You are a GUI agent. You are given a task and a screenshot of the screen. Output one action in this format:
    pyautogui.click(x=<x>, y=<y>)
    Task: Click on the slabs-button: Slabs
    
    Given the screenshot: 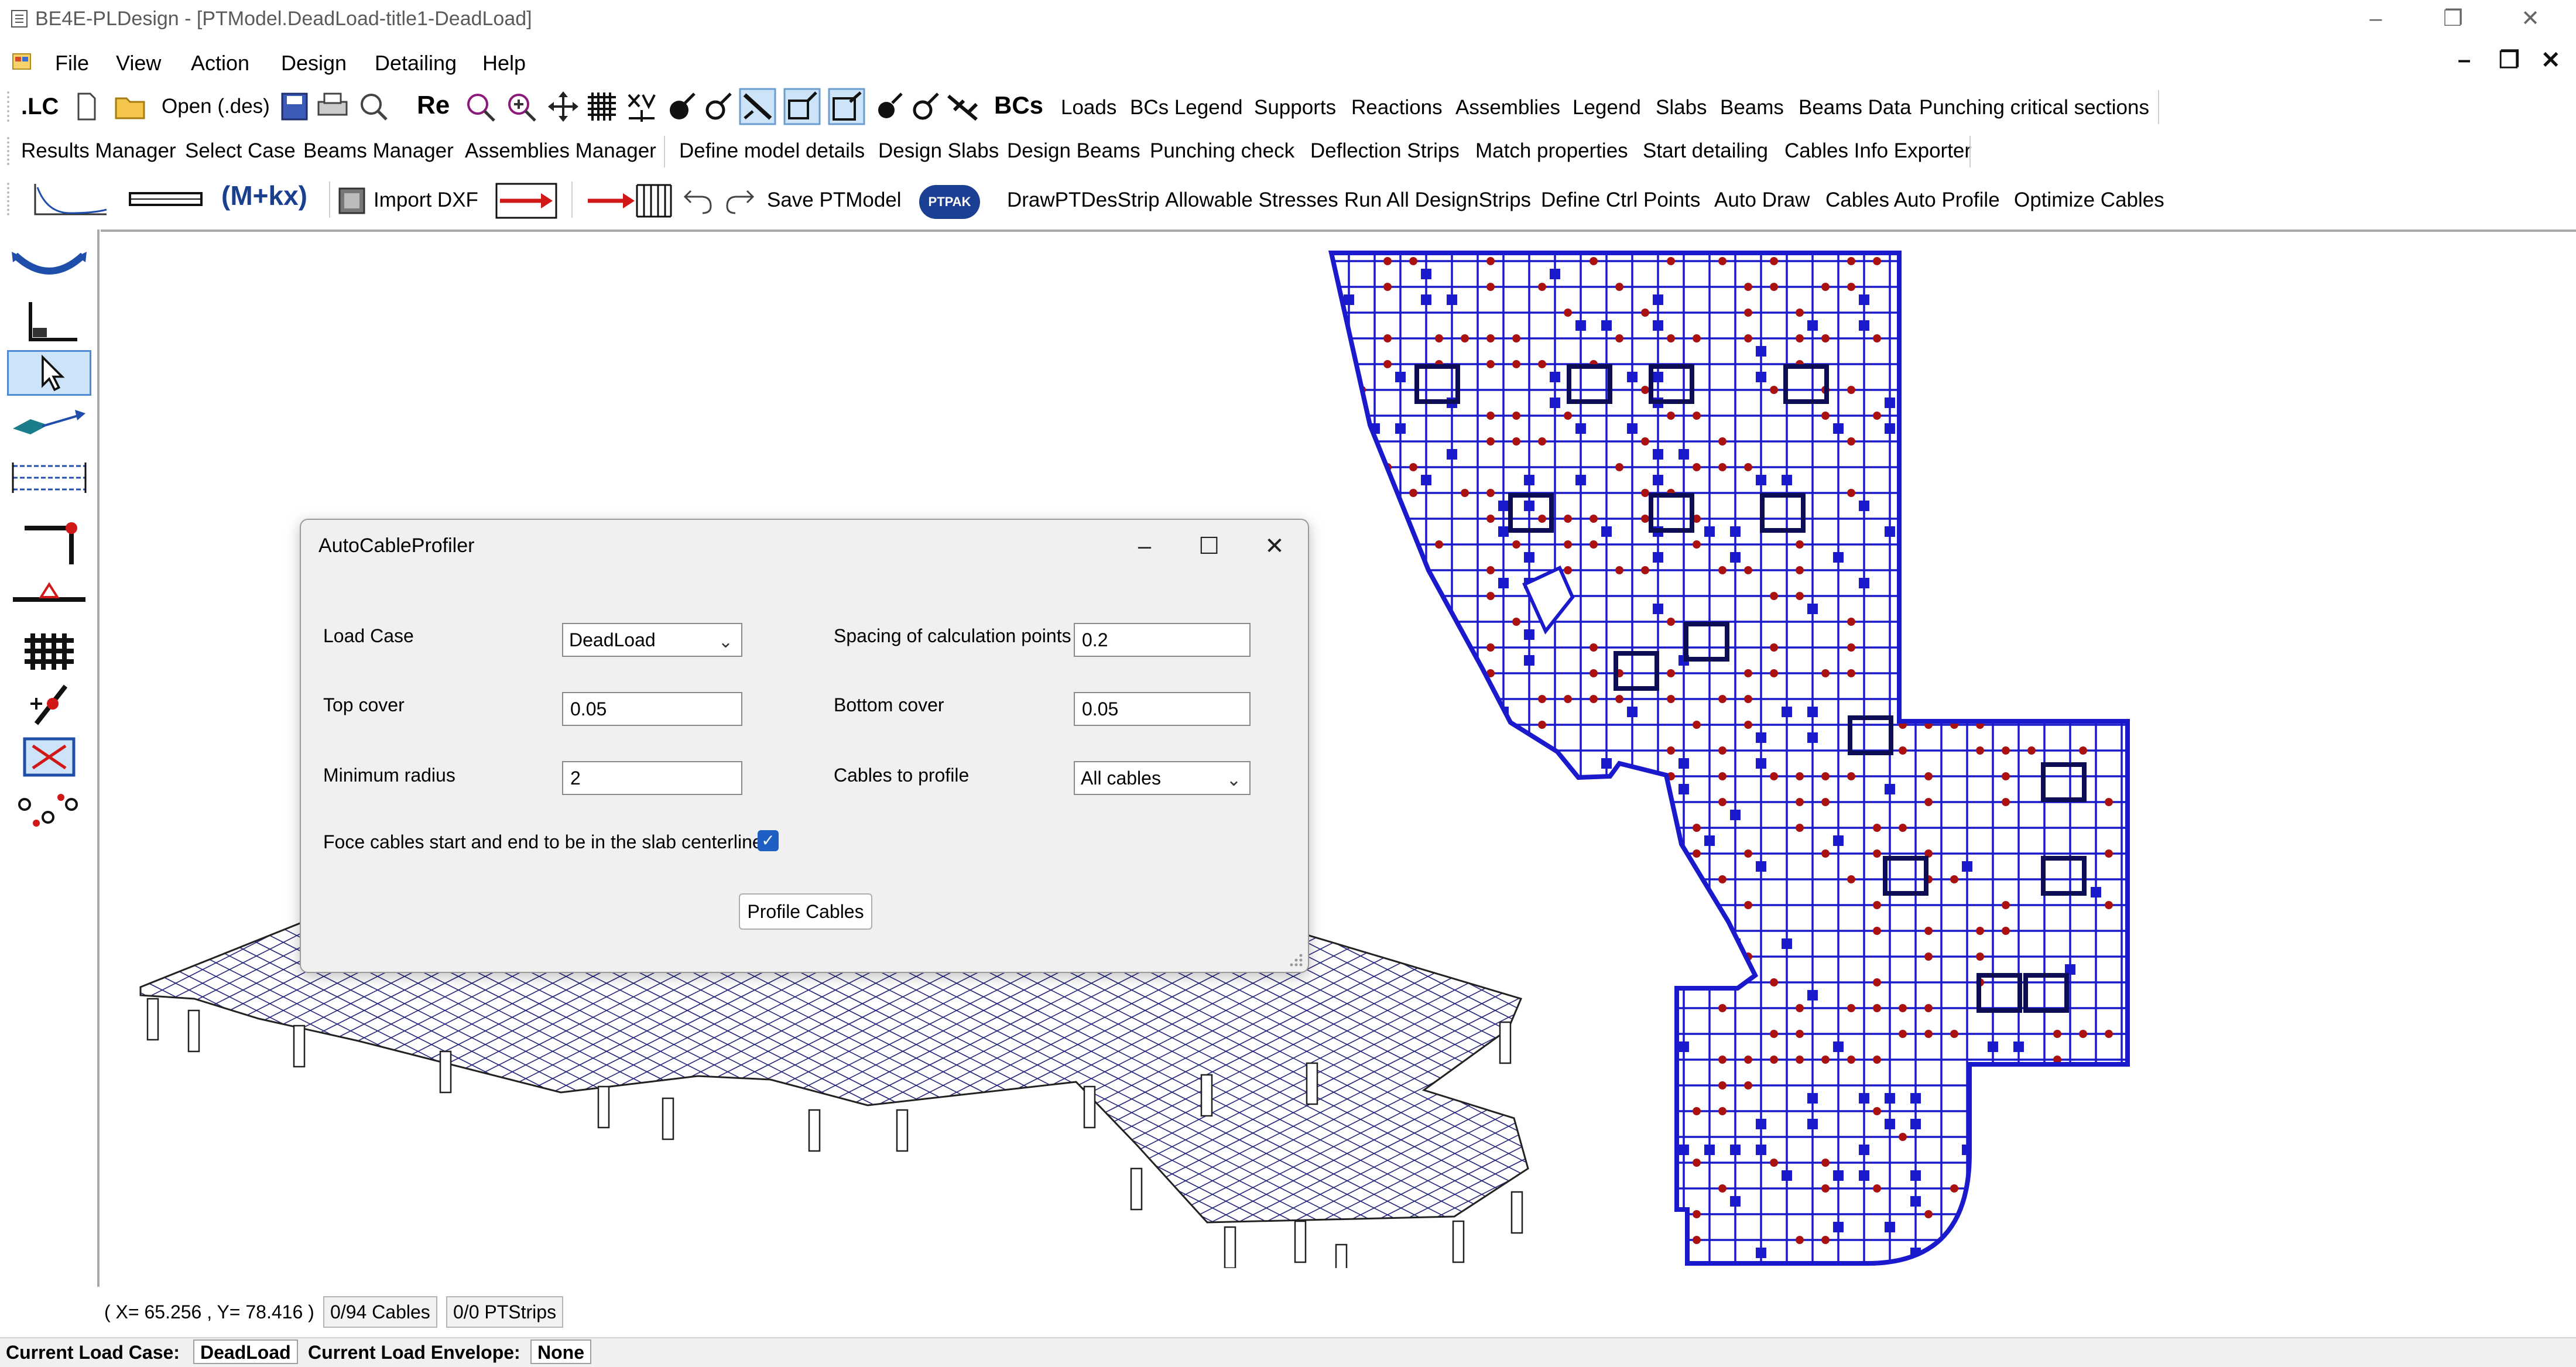 What is the action you would take?
    pyautogui.click(x=1681, y=108)
    